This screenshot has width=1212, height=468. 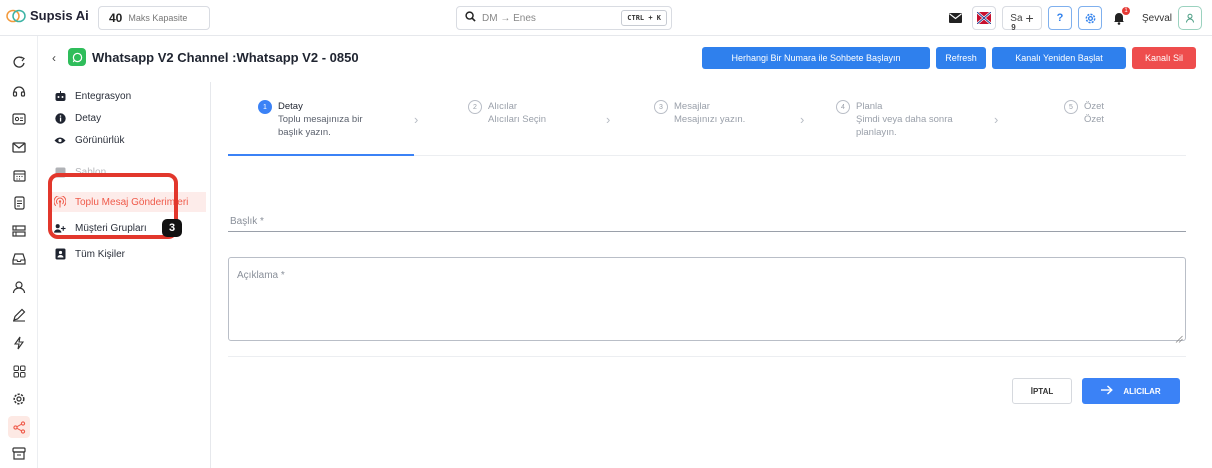 What do you see at coordinates (103, 96) in the screenshot?
I see `sidebar-item-label: Entegrasyon` at bounding box center [103, 96].